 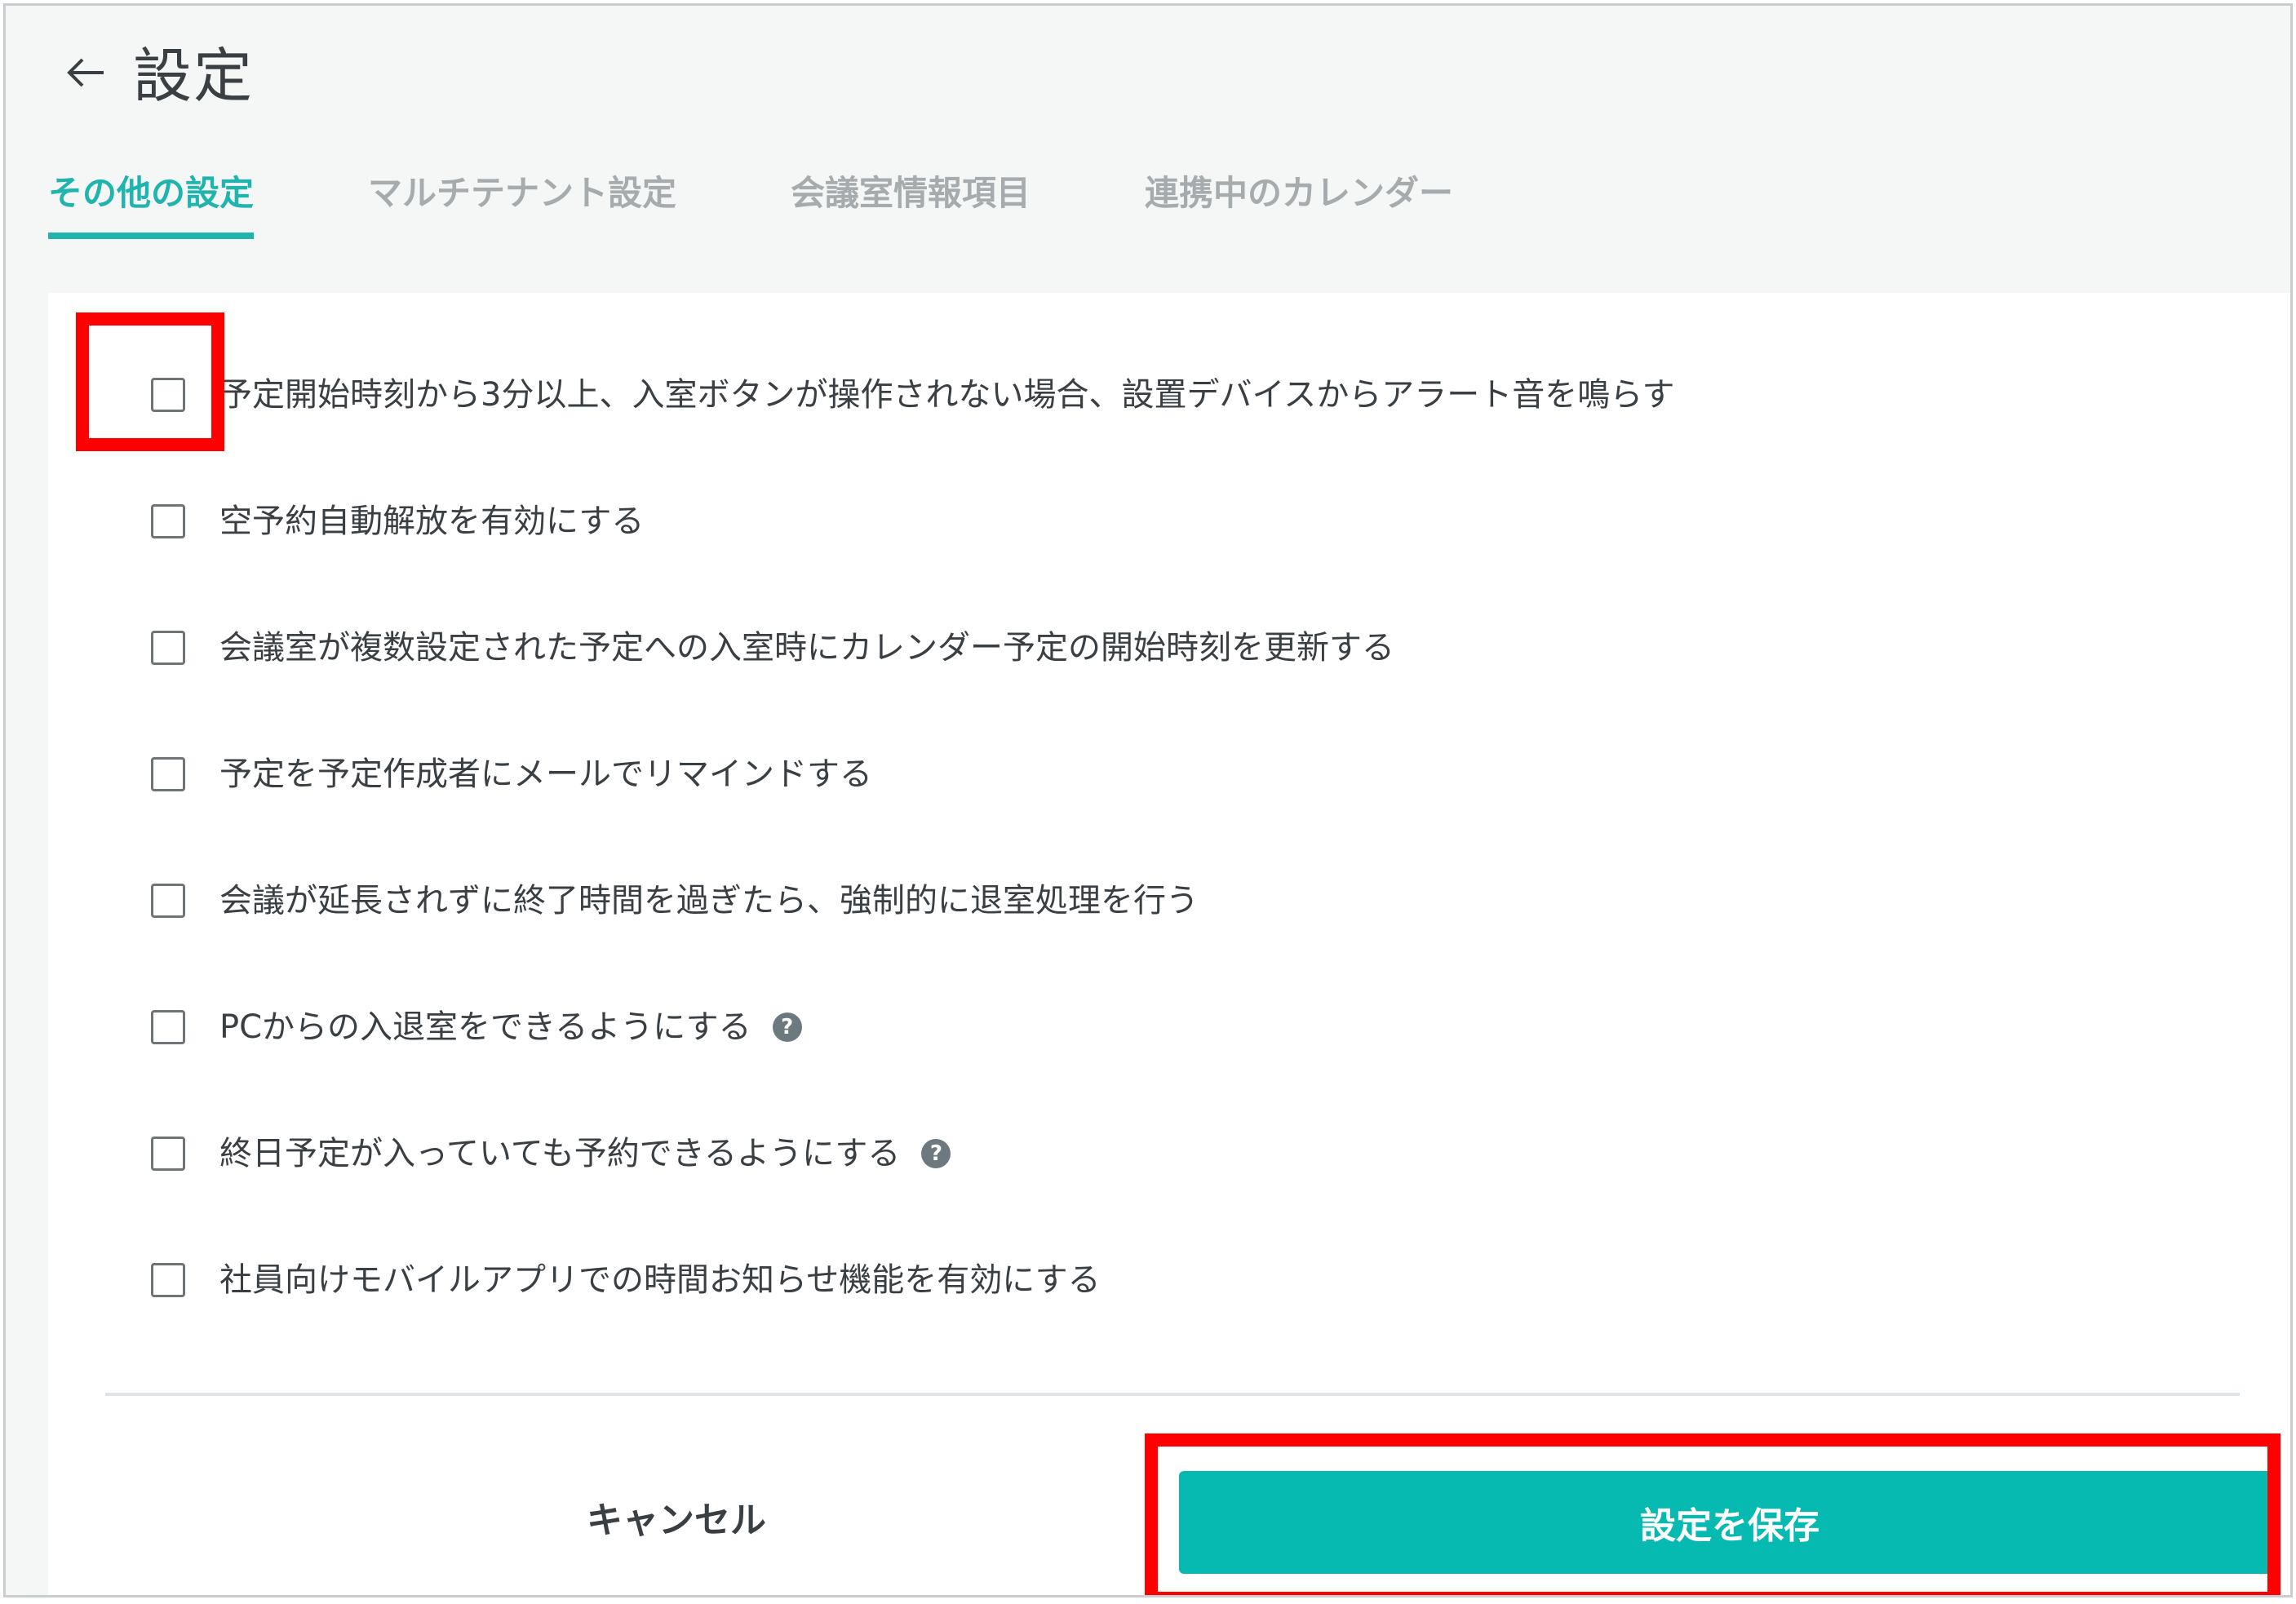 I want to click on option-pc-checkin: PCからの入退室をできるようにする ?, so click(x=476, y=1027).